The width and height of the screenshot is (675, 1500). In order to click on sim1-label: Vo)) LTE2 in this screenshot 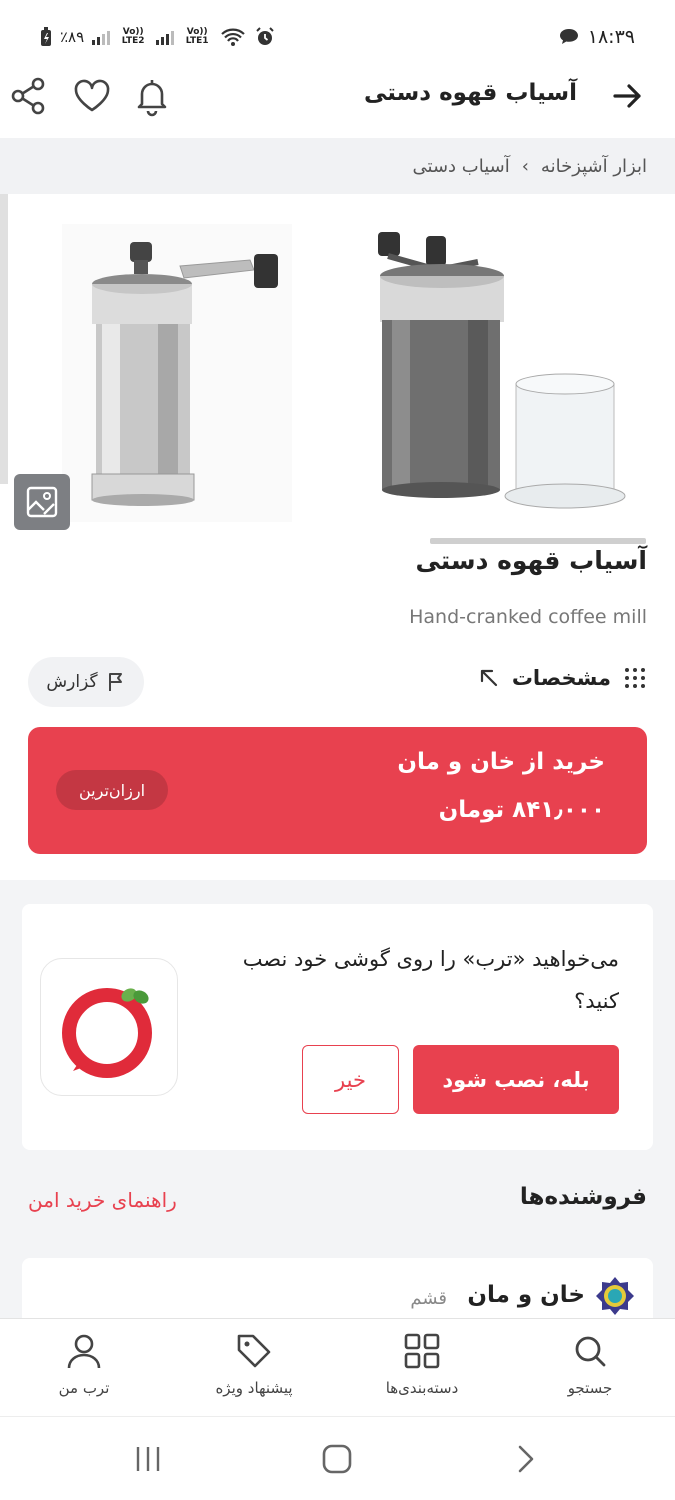, I will do `click(133, 36)`.